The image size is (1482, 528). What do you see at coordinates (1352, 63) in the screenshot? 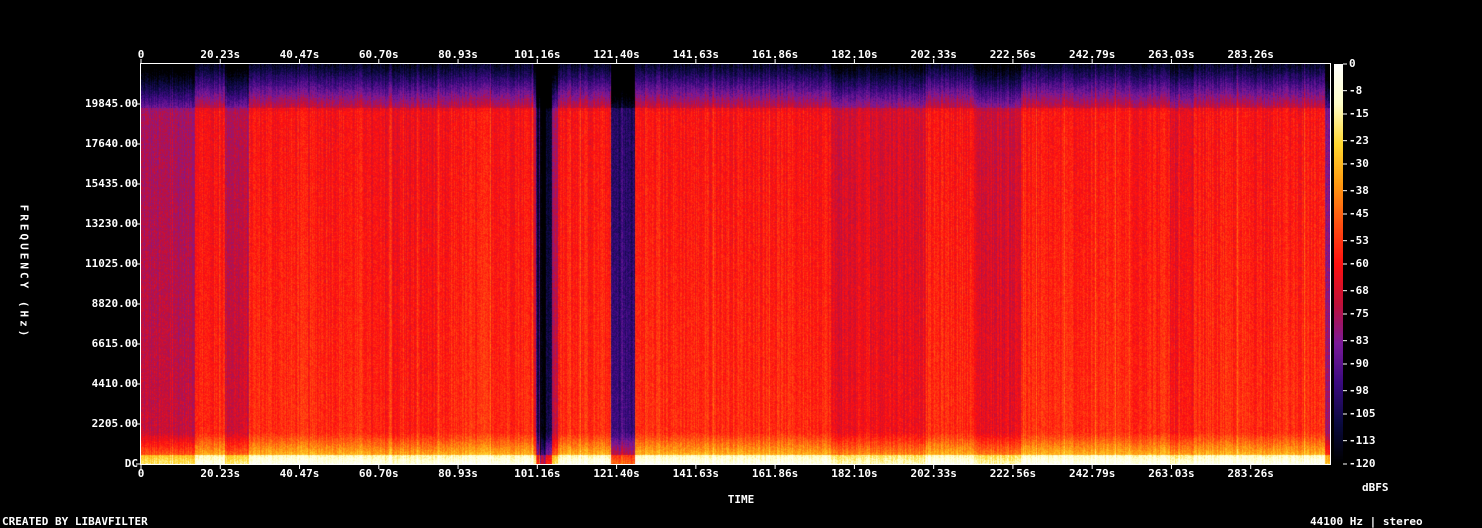
I see `colorbar-tick-label: 0` at bounding box center [1352, 63].